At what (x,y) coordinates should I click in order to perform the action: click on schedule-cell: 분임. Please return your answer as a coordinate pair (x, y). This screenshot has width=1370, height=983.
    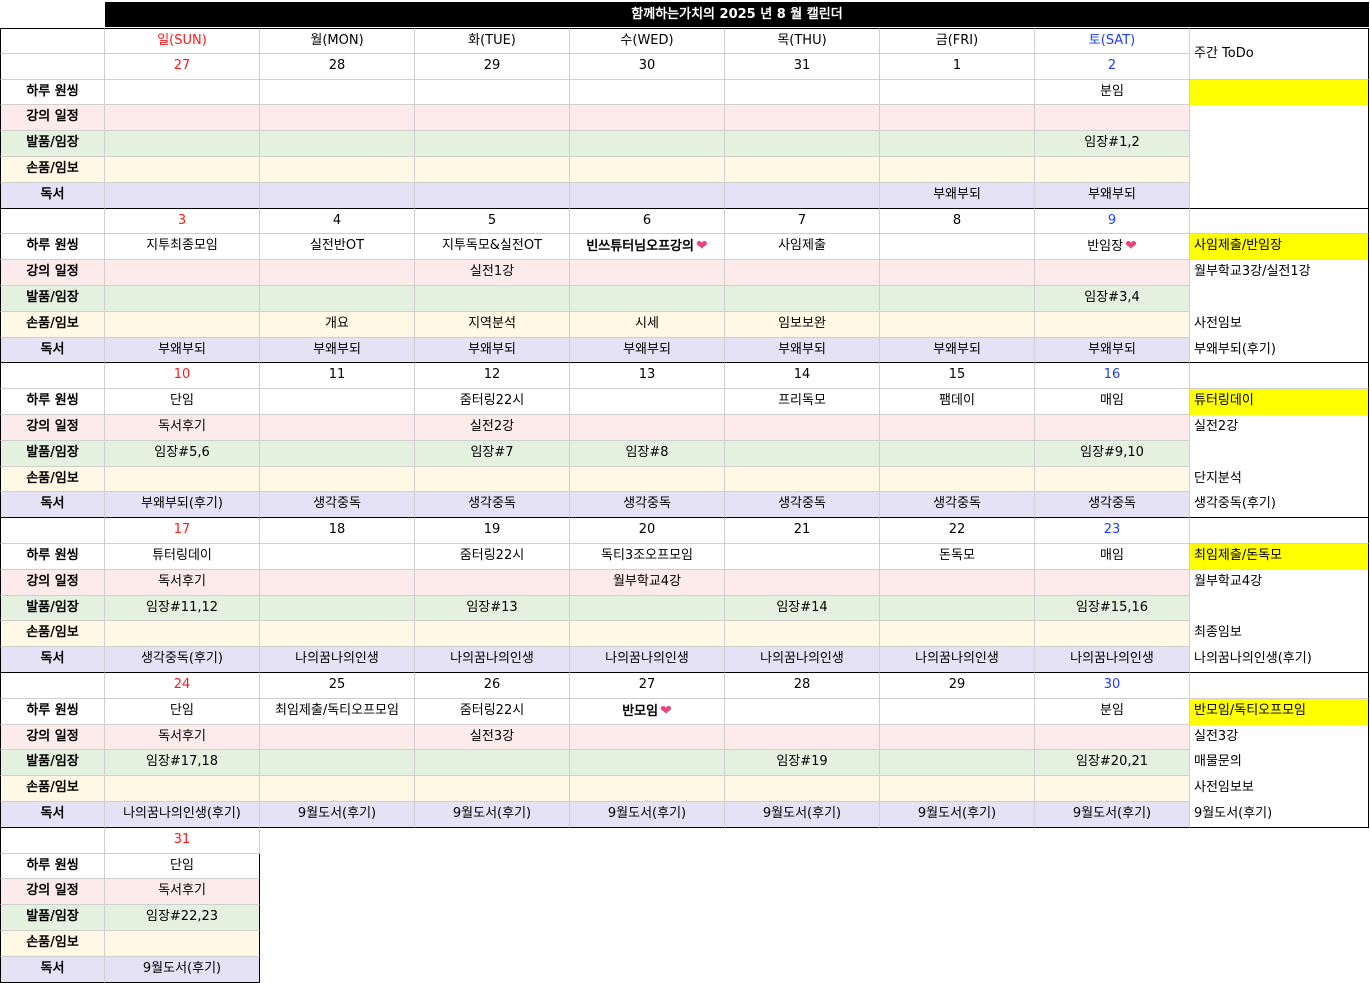
    Looking at the image, I should click on (1112, 711).